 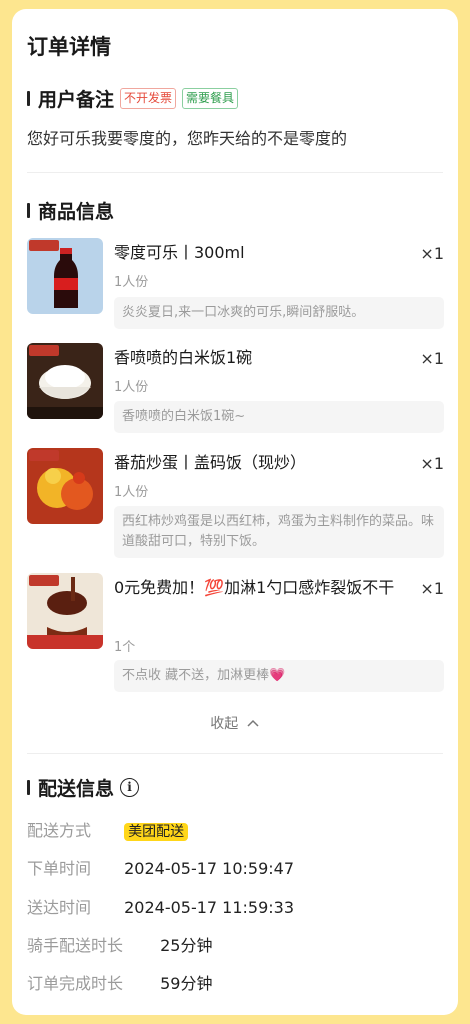 I want to click on item-name: 番茄炒蛋丨盖码饭（现炒）, so click(x=210, y=462).